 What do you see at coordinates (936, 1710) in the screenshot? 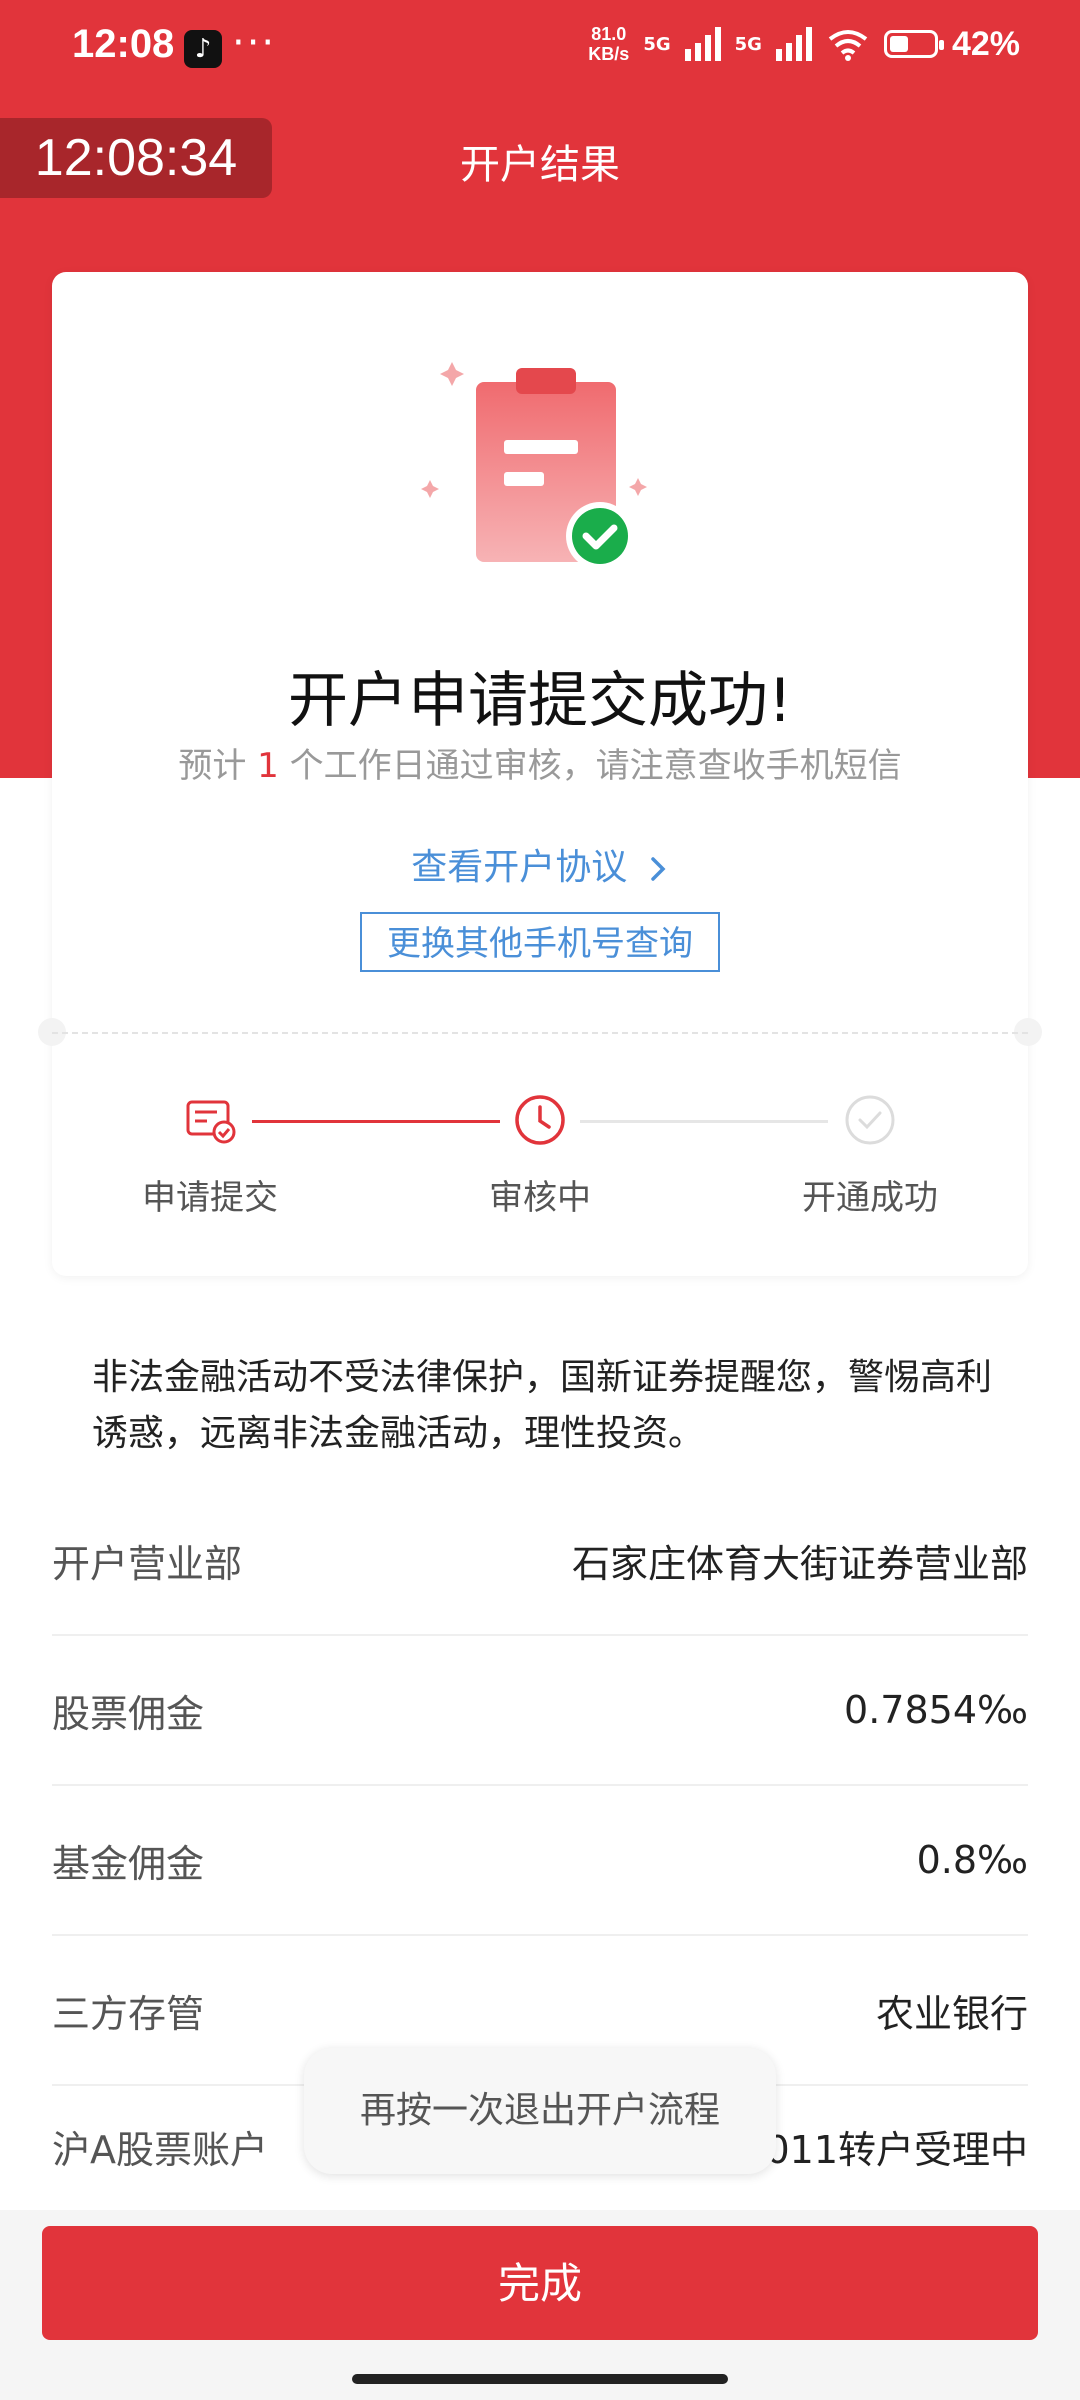
I see `info-value: 0.7854‰` at bounding box center [936, 1710].